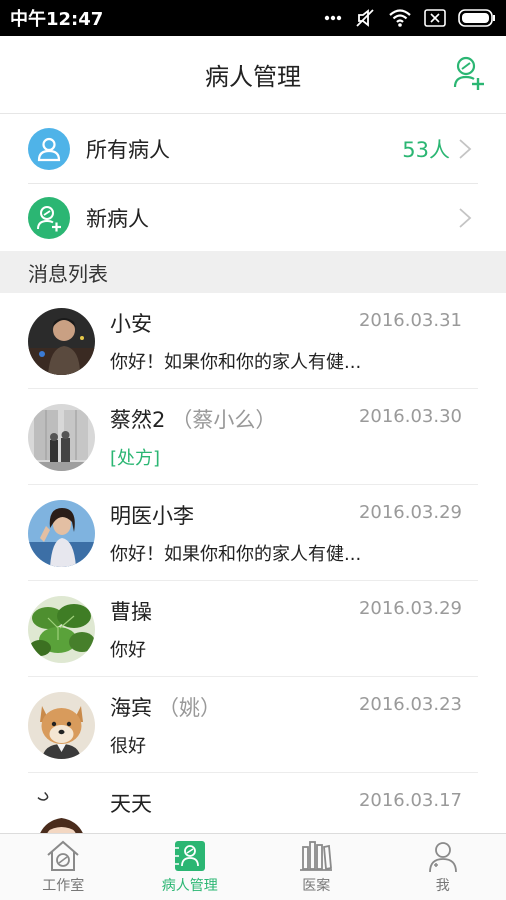  Describe the element at coordinates (316, 886) in the screenshot. I see `tab-label: 医案` at that location.